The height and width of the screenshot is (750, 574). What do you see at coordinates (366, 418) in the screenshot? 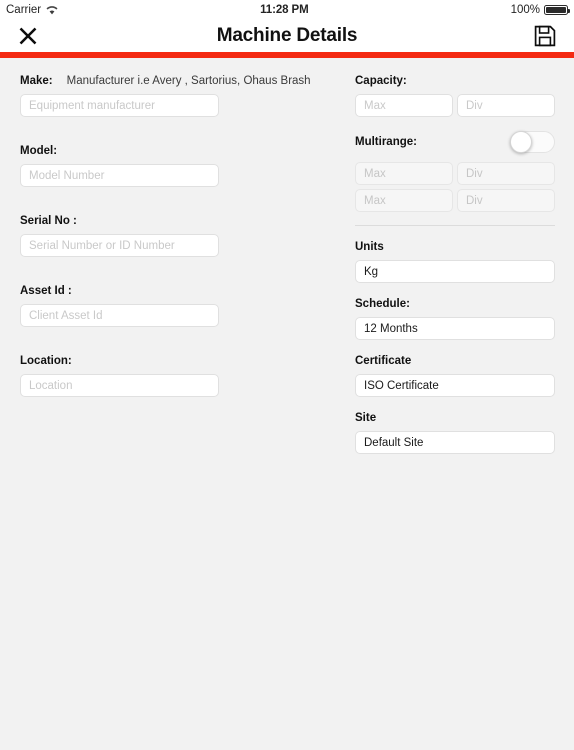
I see `site-label: Site` at bounding box center [366, 418].